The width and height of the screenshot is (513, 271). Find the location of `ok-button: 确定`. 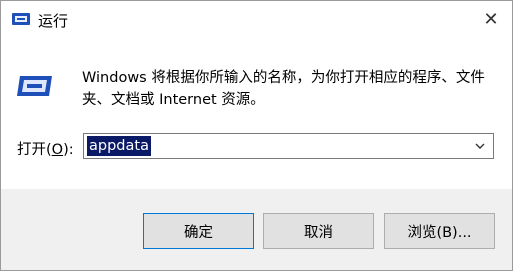

ok-button: 确定 is located at coordinates (198, 231).